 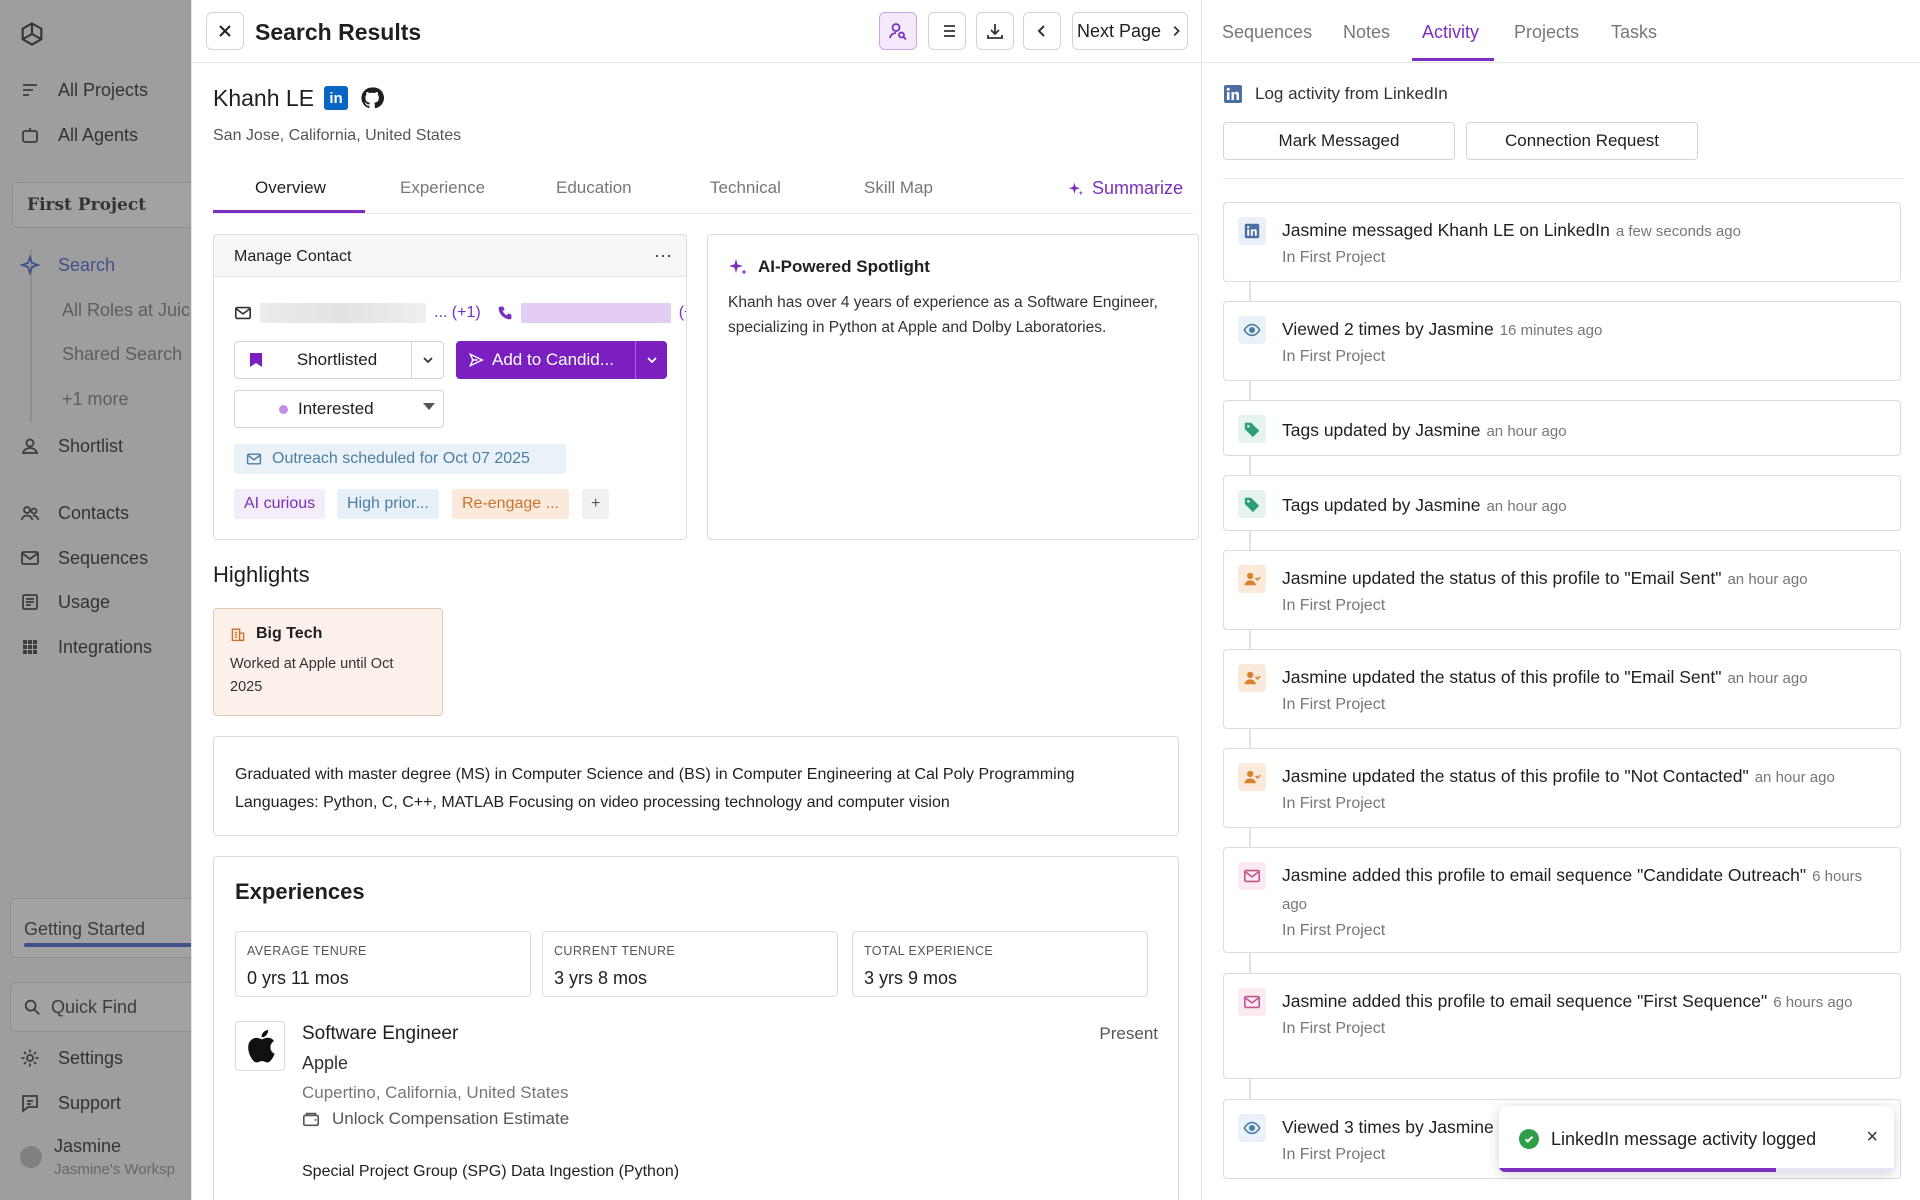 What do you see at coordinates (1813, 1002) in the screenshot?
I see `activity-time: 6 hours ago` at bounding box center [1813, 1002].